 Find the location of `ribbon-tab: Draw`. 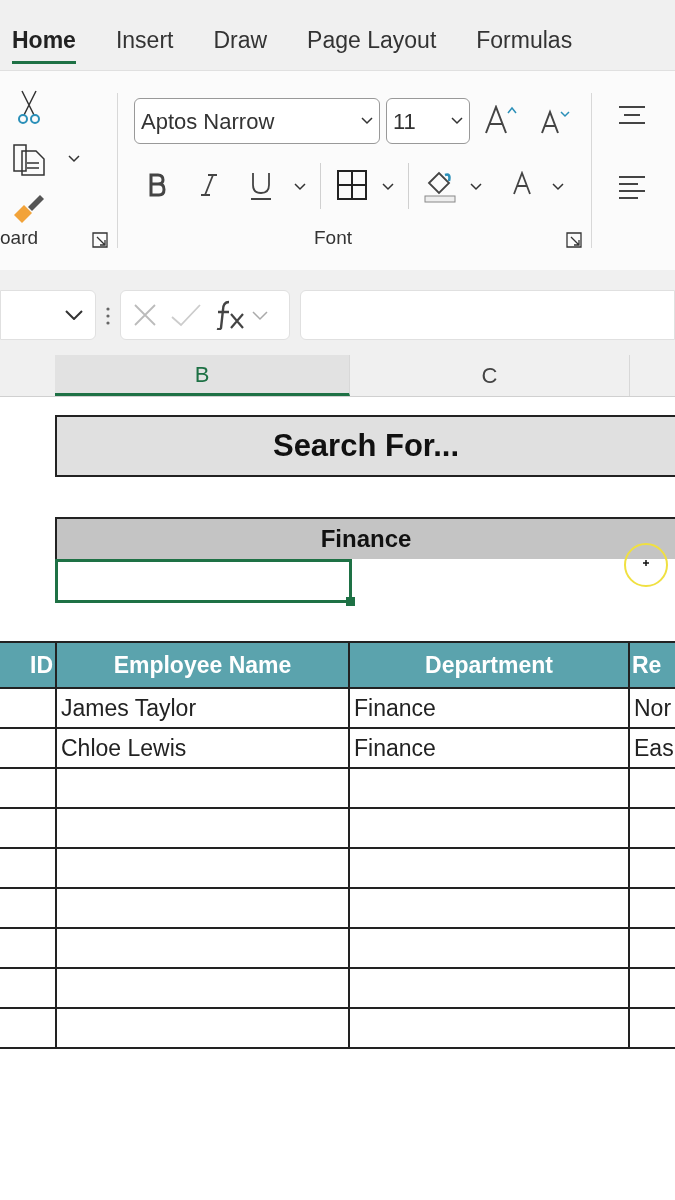

ribbon-tab: Draw is located at coordinates (240, 43).